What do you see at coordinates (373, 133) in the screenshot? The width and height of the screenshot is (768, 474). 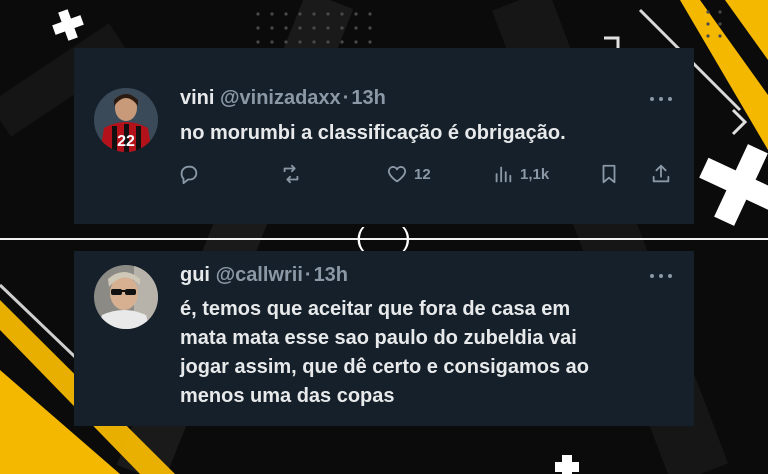 I see `tweet-text: no morumbi a classificação é obrigação.` at bounding box center [373, 133].